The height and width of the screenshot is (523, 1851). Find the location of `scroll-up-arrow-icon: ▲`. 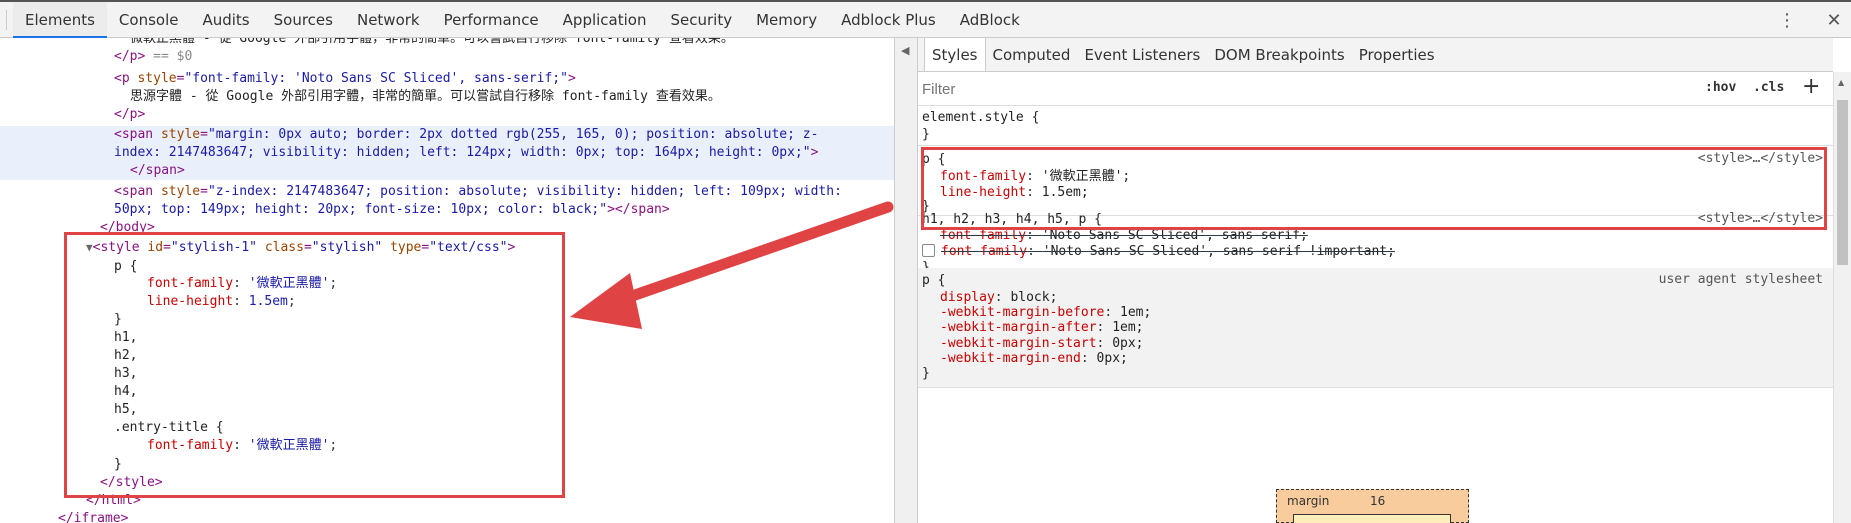

scroll-up-arrow-icon: ▲ is located at coordinates (1841, 82).